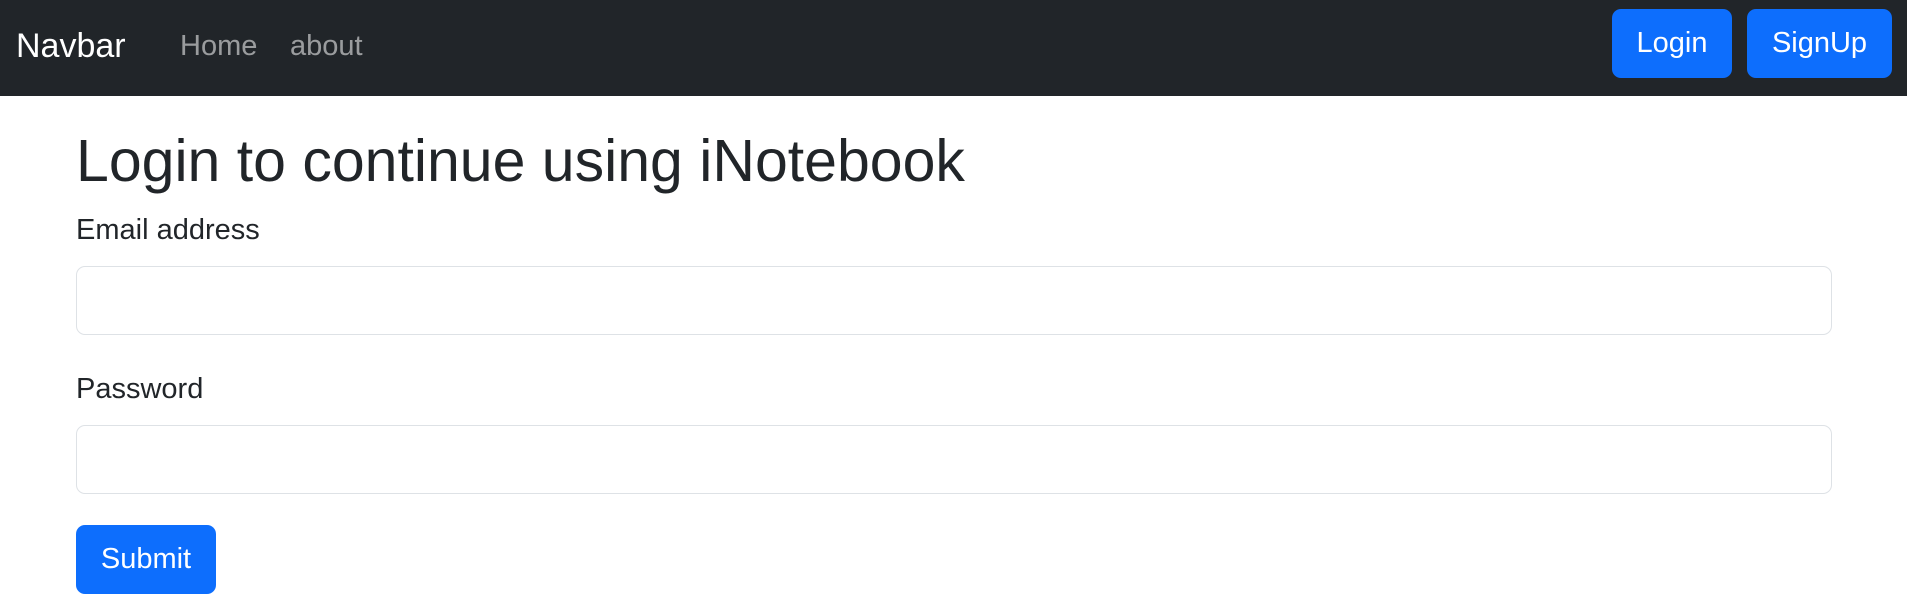 The width and height of the screenshot is (1907, 613). What do you see at coordinates (218, 46) in the screenshot?
I see `nav-link-home: Home` at bounding box center [218, 46].